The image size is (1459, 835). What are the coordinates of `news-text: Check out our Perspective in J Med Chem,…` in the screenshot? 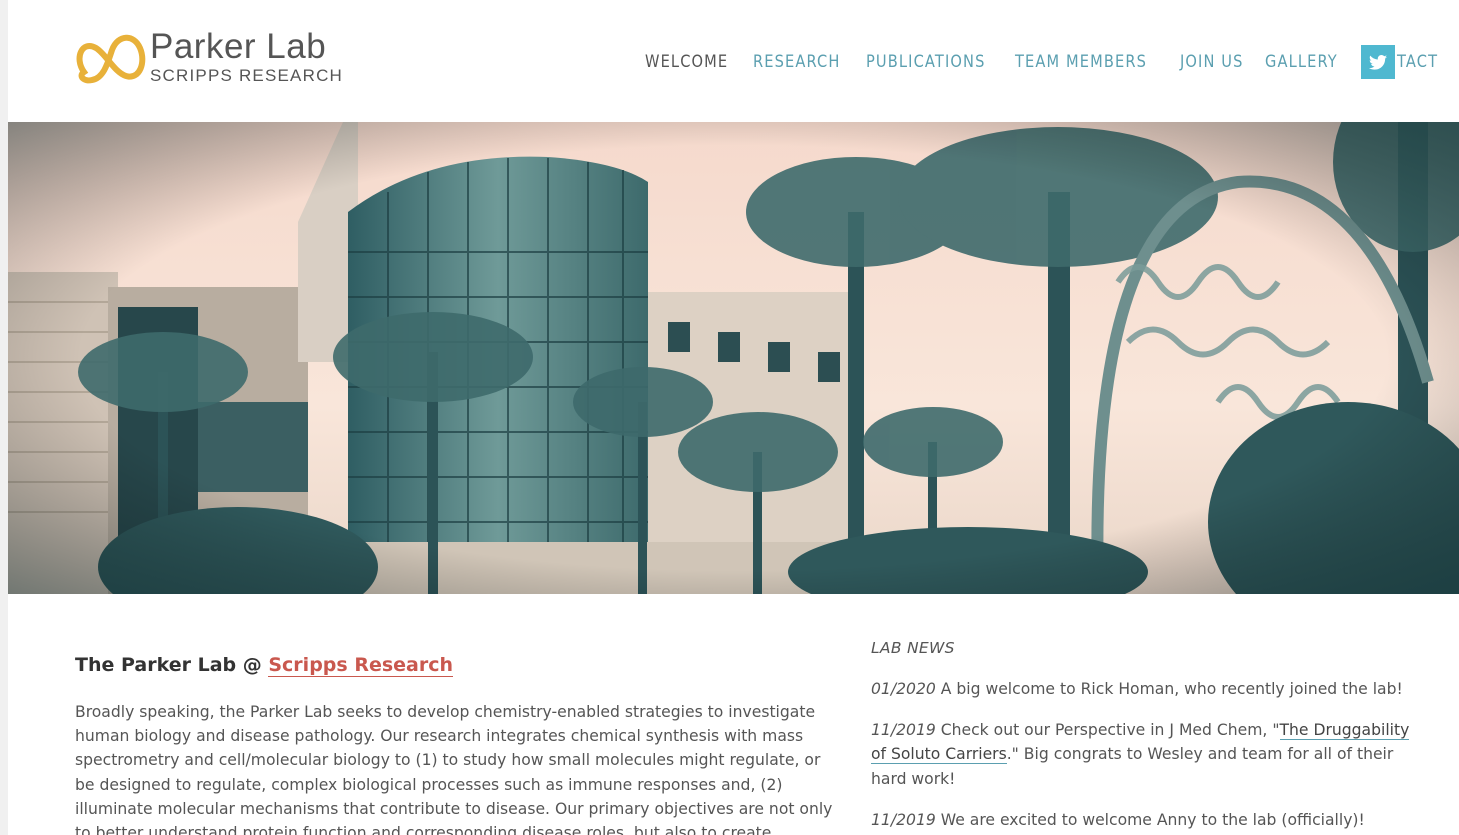 It's located at (1107, 730).